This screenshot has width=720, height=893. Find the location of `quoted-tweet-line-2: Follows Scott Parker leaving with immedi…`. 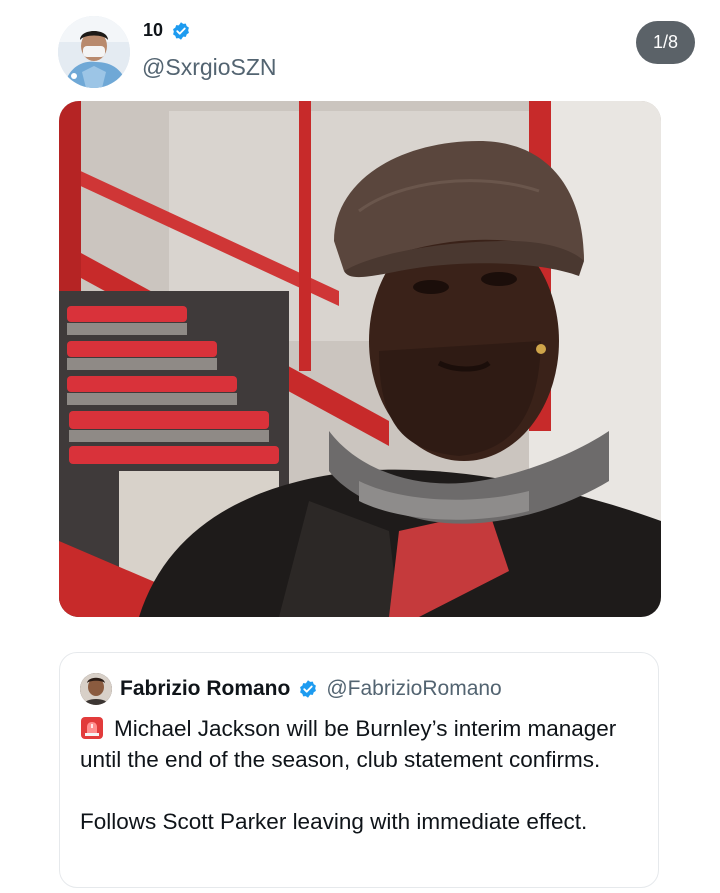

quoted-tweet-line-2: Follows Scott Parker leaving with immedi… is located at coordinates (334, 821).